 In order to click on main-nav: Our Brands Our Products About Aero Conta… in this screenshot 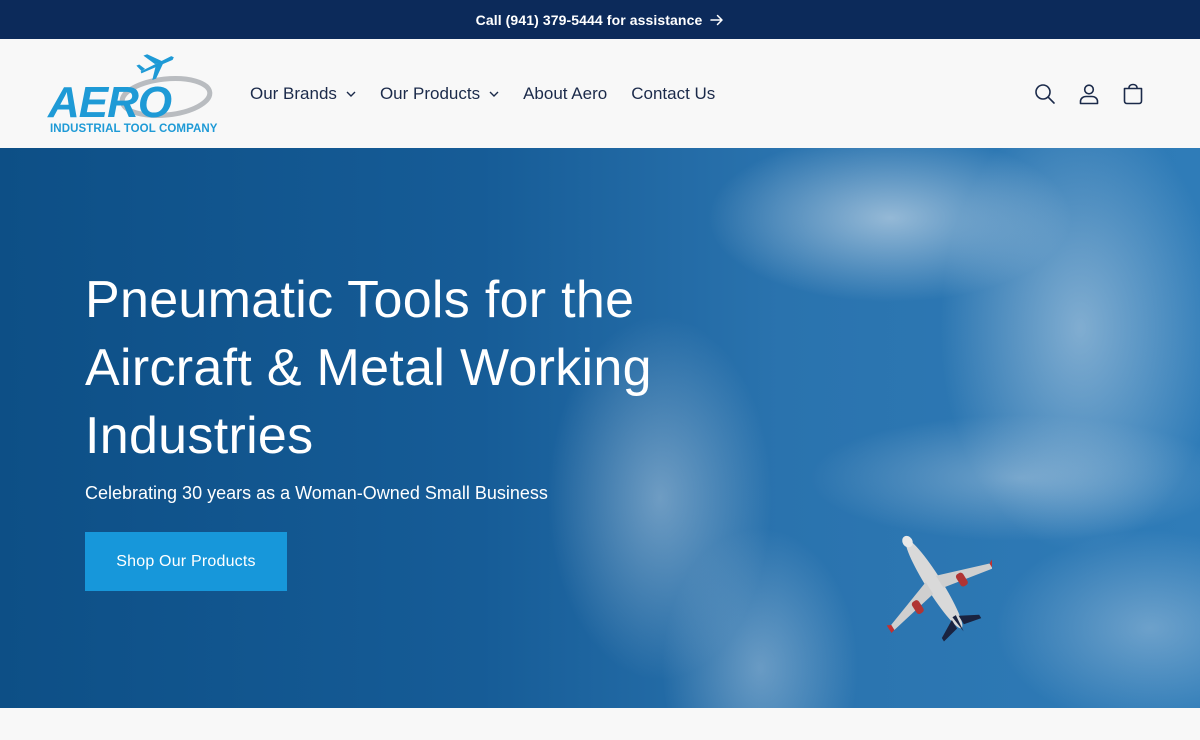, I will do `click(494, 93)`.